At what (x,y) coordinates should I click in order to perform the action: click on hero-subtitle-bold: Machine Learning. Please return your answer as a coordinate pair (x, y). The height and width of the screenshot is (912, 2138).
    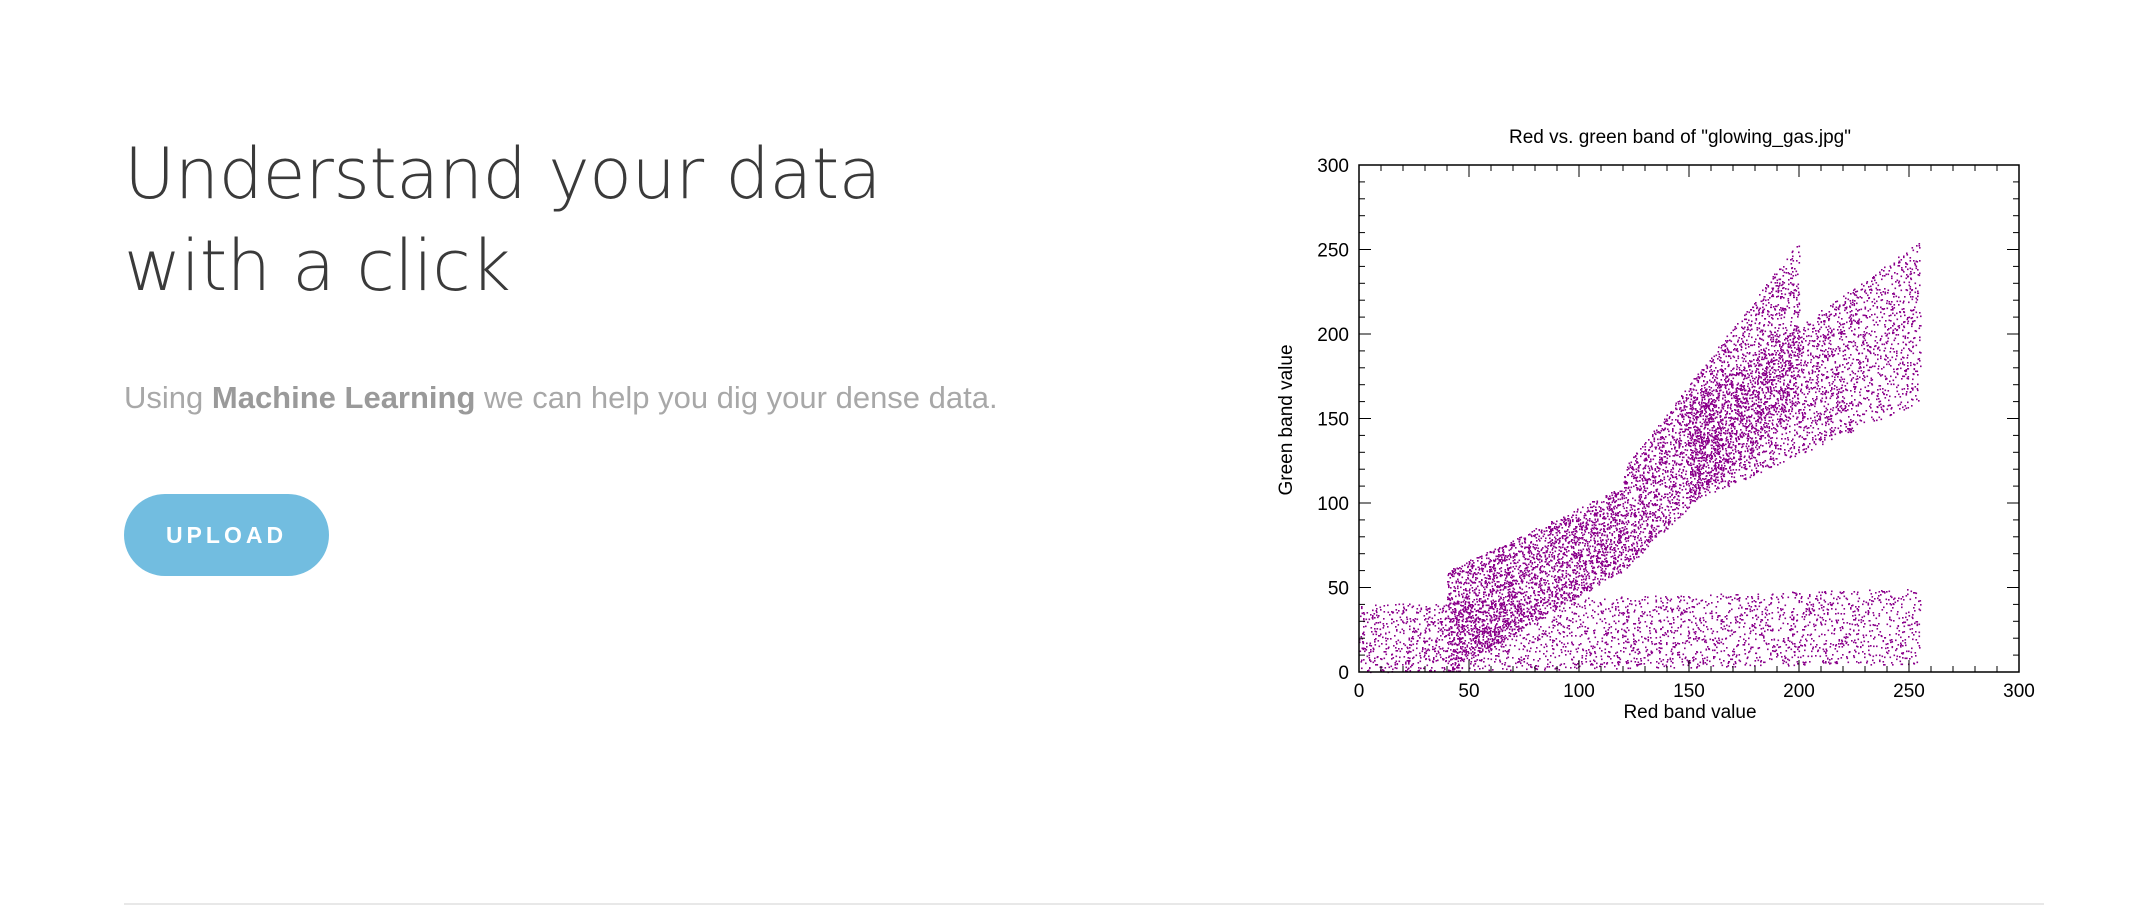
    Looking at the image, I should click on (343, 397).